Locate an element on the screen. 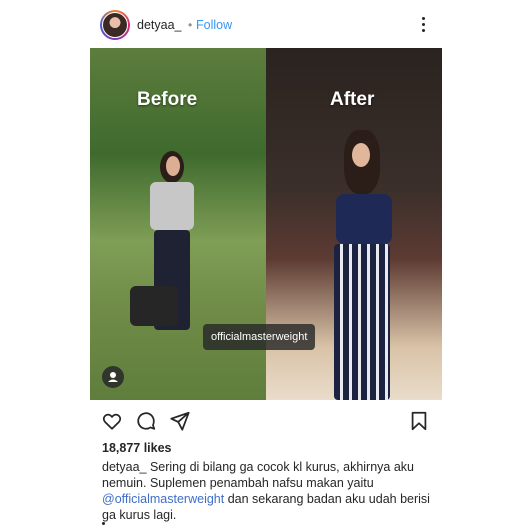 The image size is (531, 531). before-person-shirt is located at coordinates (172, 206).